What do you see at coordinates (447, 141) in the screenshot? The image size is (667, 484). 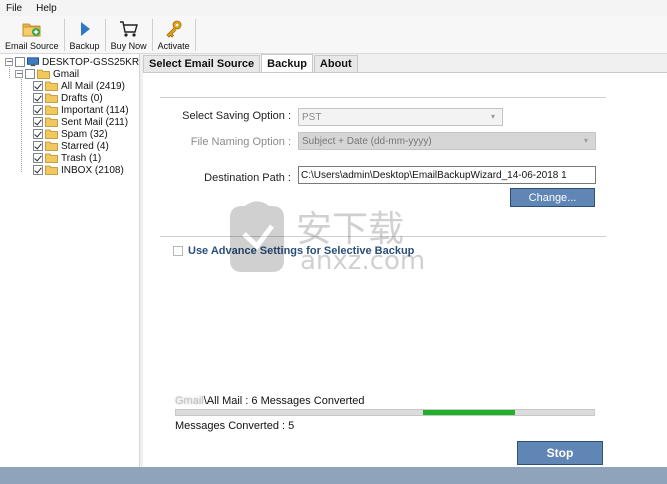 I see `naming-option-select: Subject + Date (dd-mm-yyyy) ▾` at bounding box center [447, 141].